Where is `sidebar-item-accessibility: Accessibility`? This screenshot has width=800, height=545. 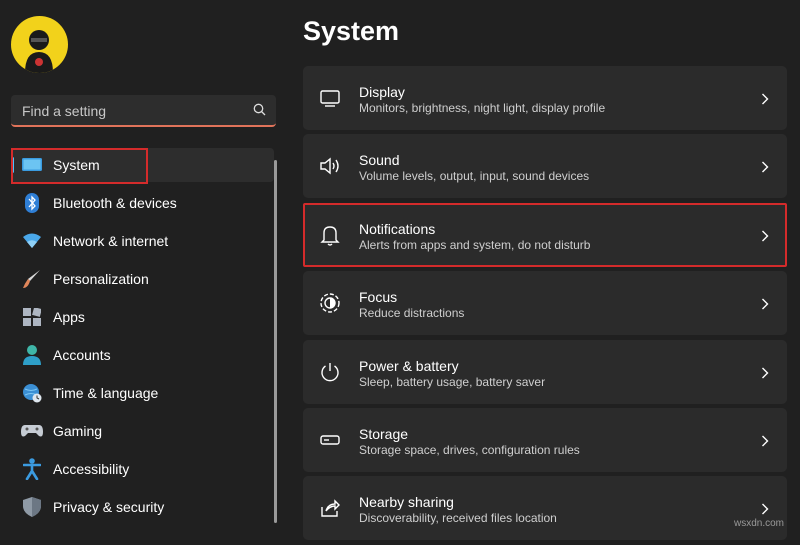 sidebar-item-accessibility: Accessibility is located at coordinates (142, 469).